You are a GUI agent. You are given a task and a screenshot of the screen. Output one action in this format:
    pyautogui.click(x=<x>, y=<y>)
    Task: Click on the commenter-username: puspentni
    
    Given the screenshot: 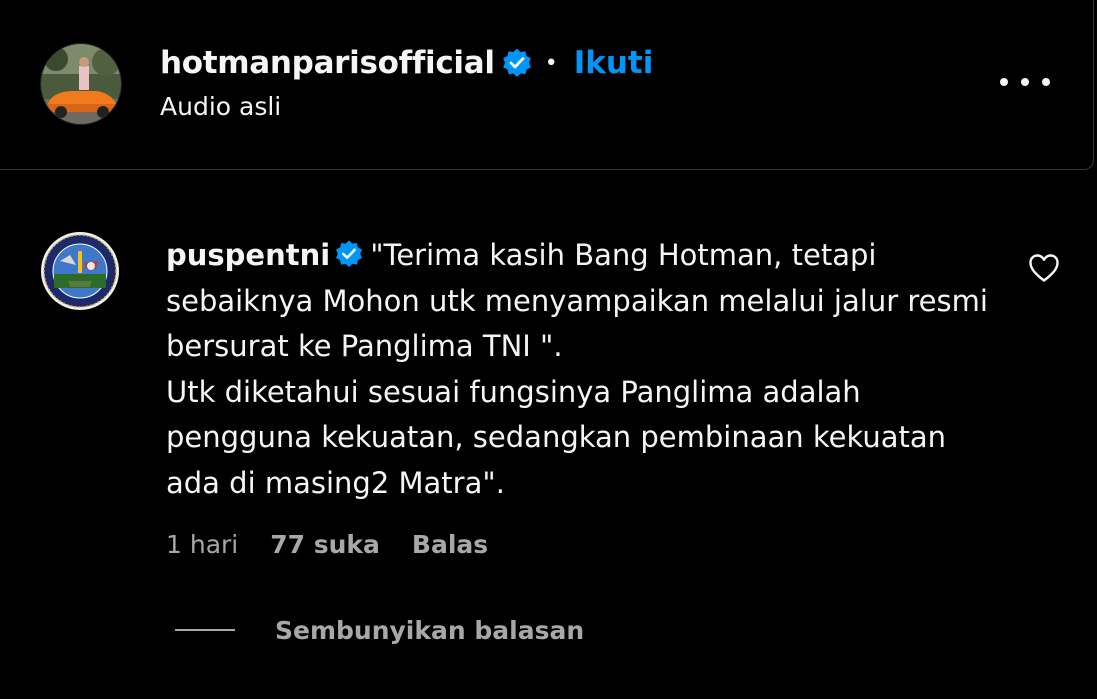 What is the action you would take?
    pyautogui.click(x=248, y=255)
    